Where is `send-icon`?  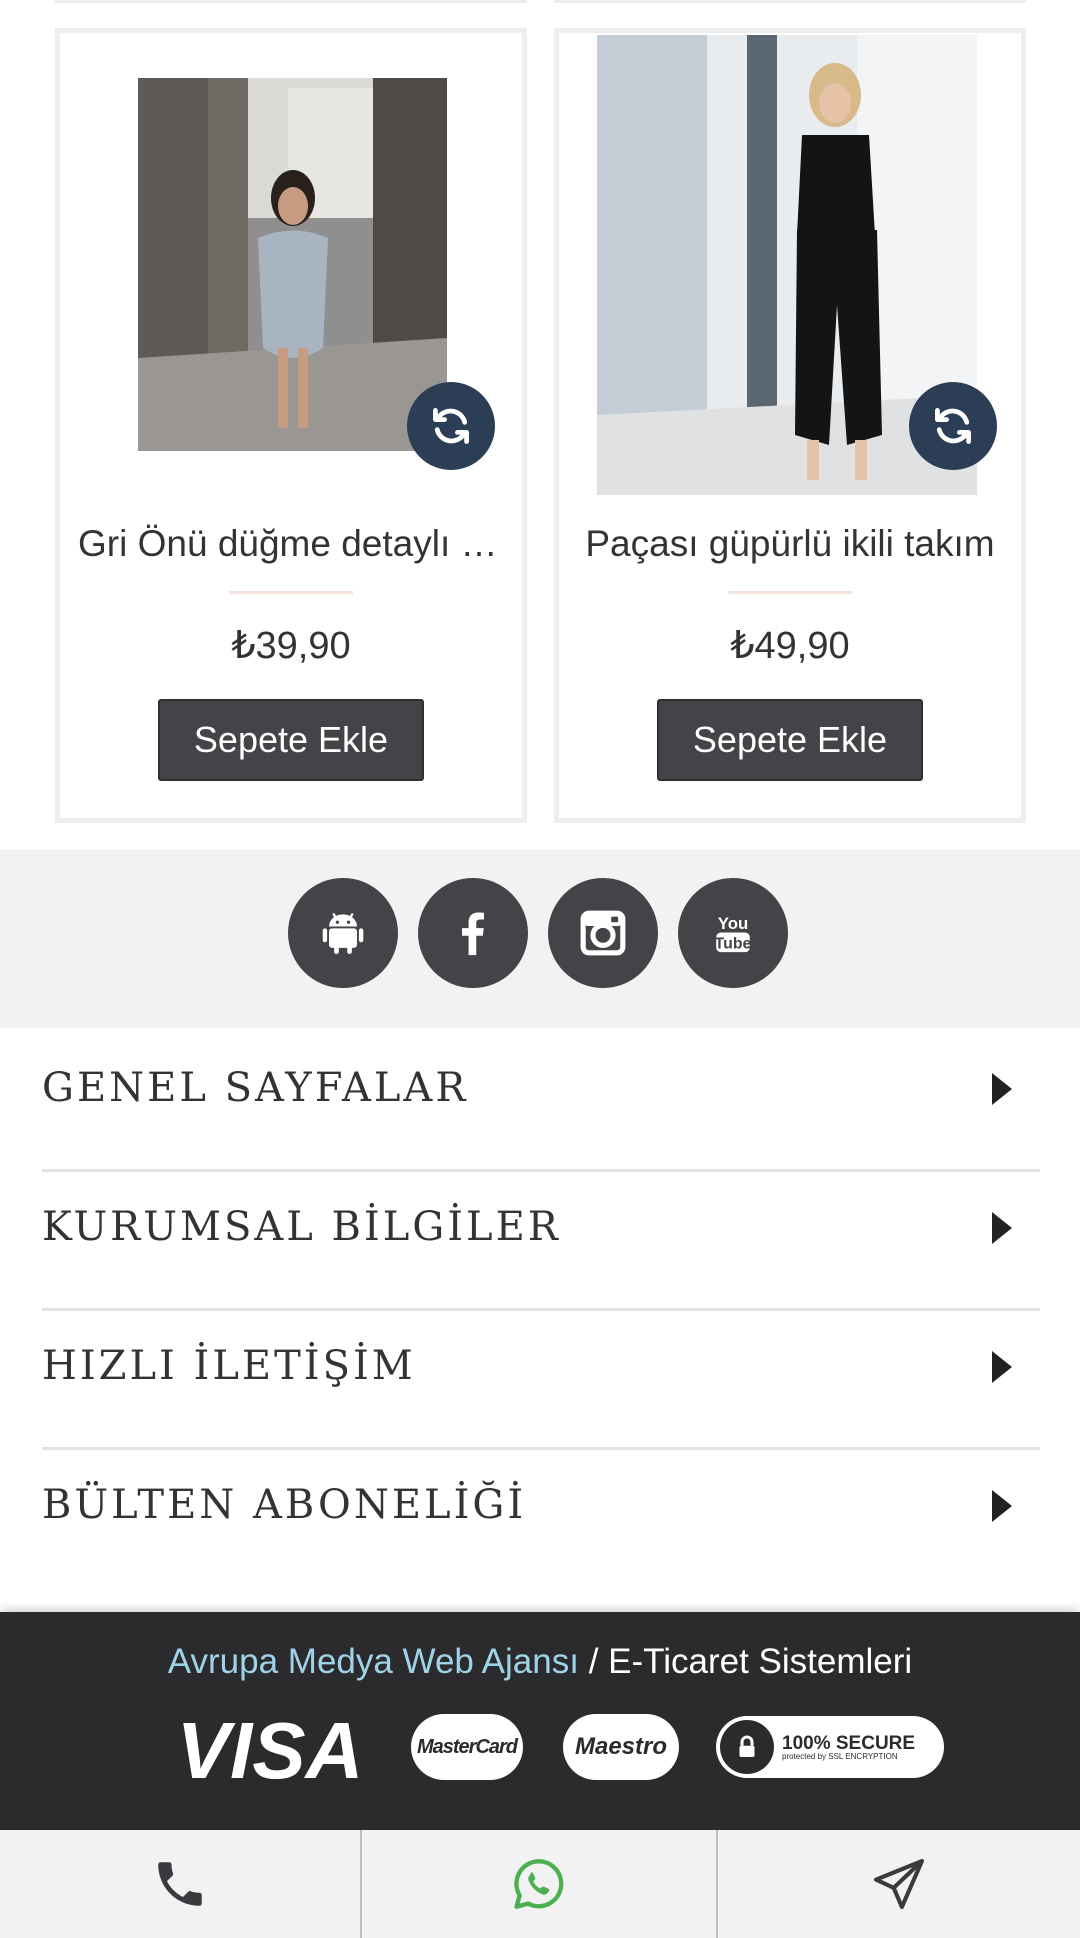 send-icon is located at coordinates (899, 1884).